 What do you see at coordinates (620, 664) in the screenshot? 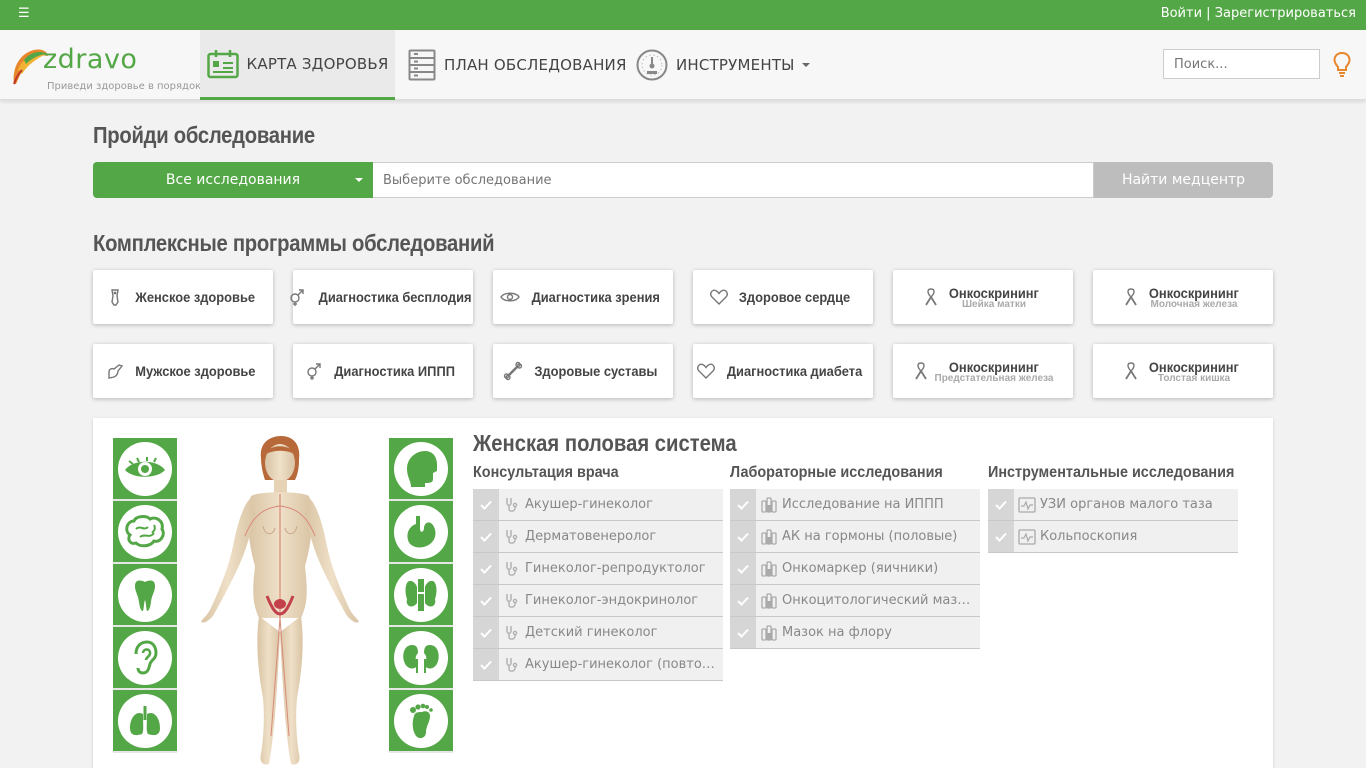
I see `exam-list-item-label: Акушер-гинеколог (повторный прием)` at bounding box center [620, 664].